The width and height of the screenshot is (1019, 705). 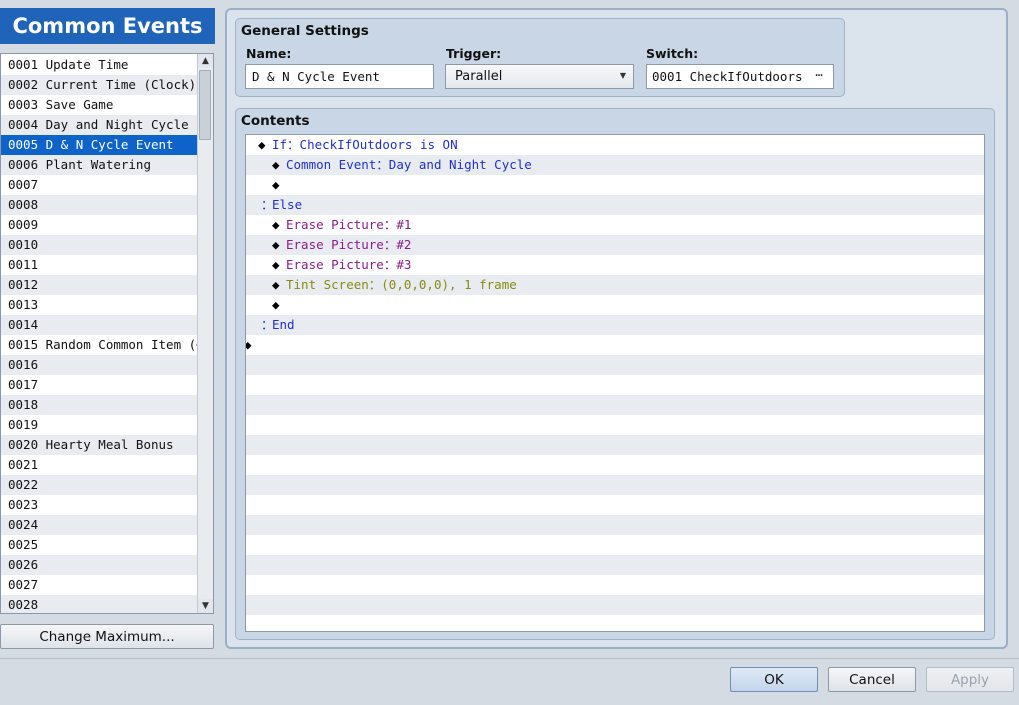 What do you see at coordinates (100, 465) in the screenshot?
I see `list-item: 0021` at bounding box center [100, 465].